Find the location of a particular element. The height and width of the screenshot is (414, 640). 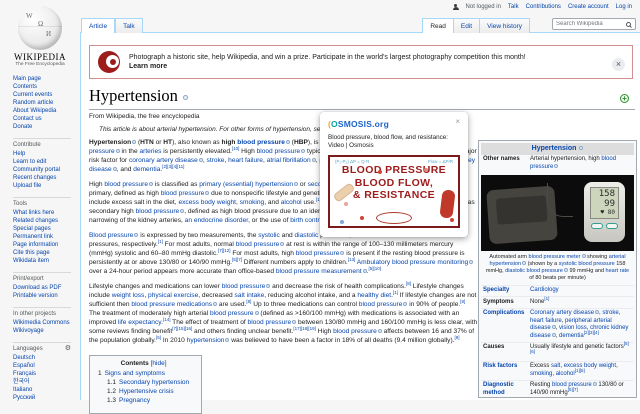

tab-edit: Edit is located at coordinates (467, 25).